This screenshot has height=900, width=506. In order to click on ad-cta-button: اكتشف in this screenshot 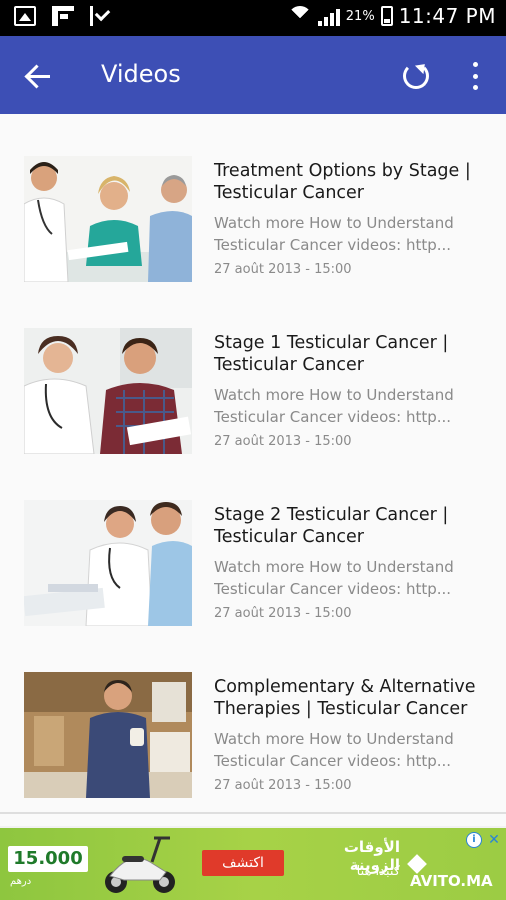, I will do `click(243, 863)`.